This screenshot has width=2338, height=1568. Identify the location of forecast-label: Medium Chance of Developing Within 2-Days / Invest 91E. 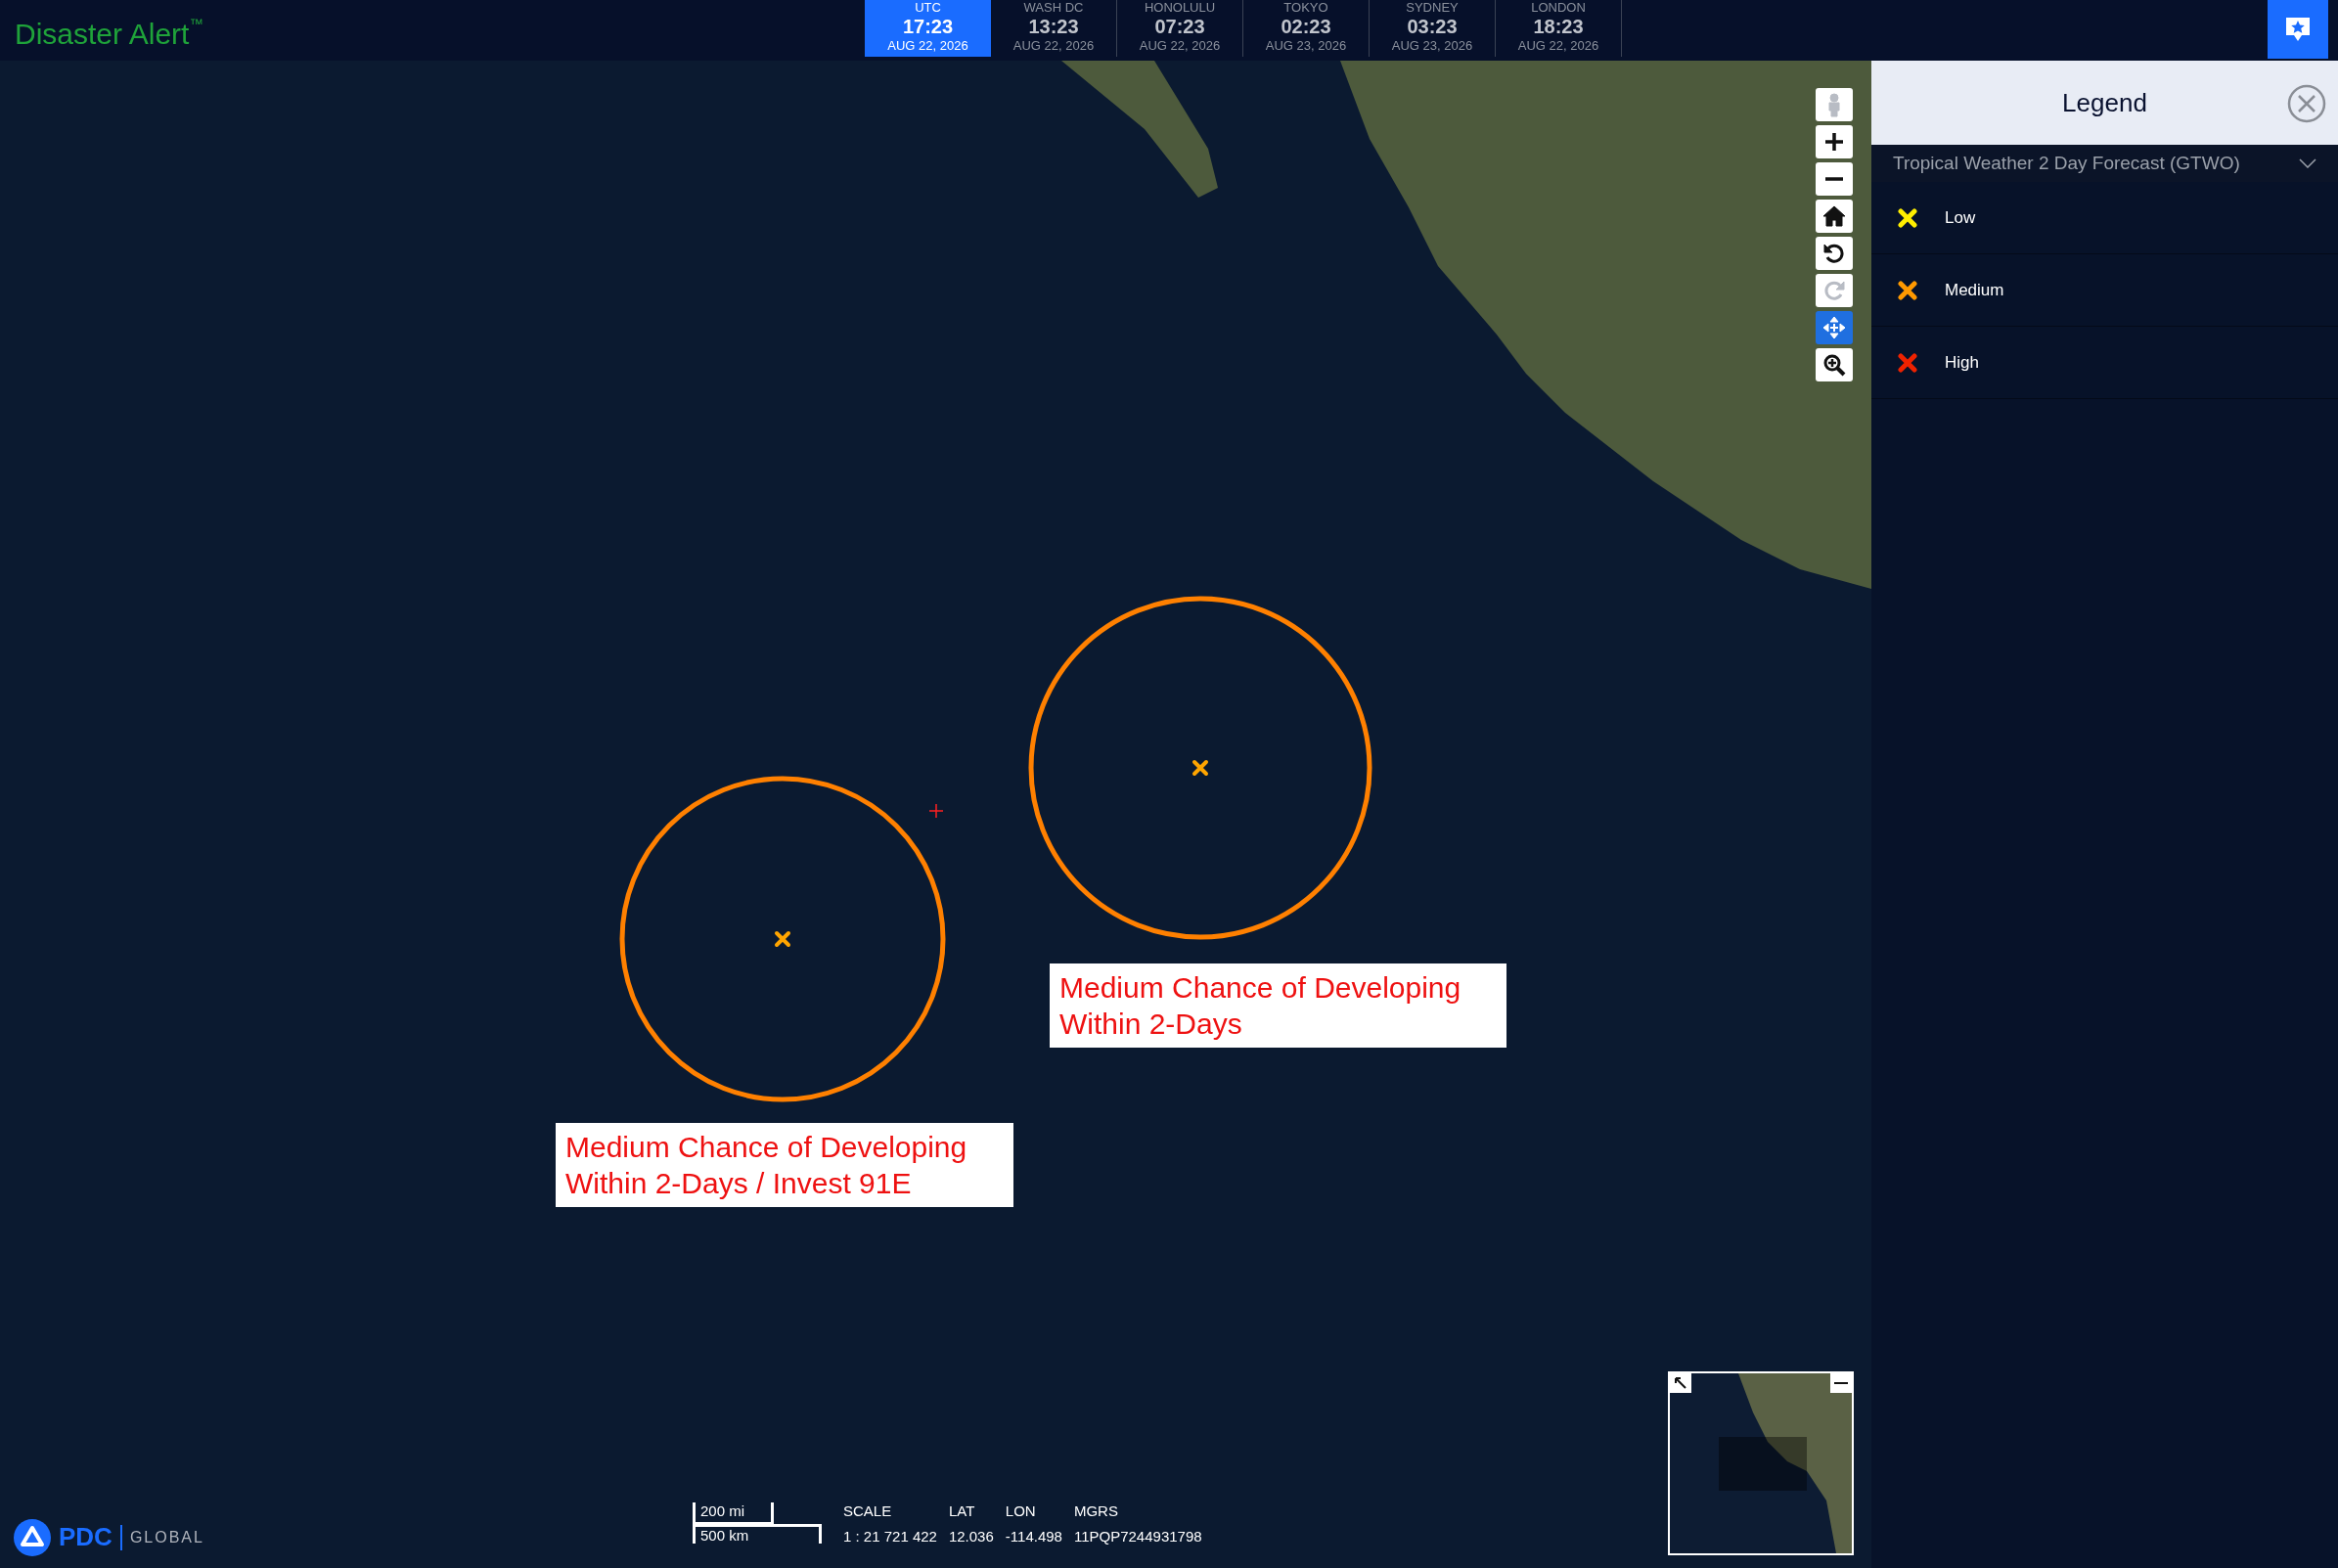
(784, 1165).